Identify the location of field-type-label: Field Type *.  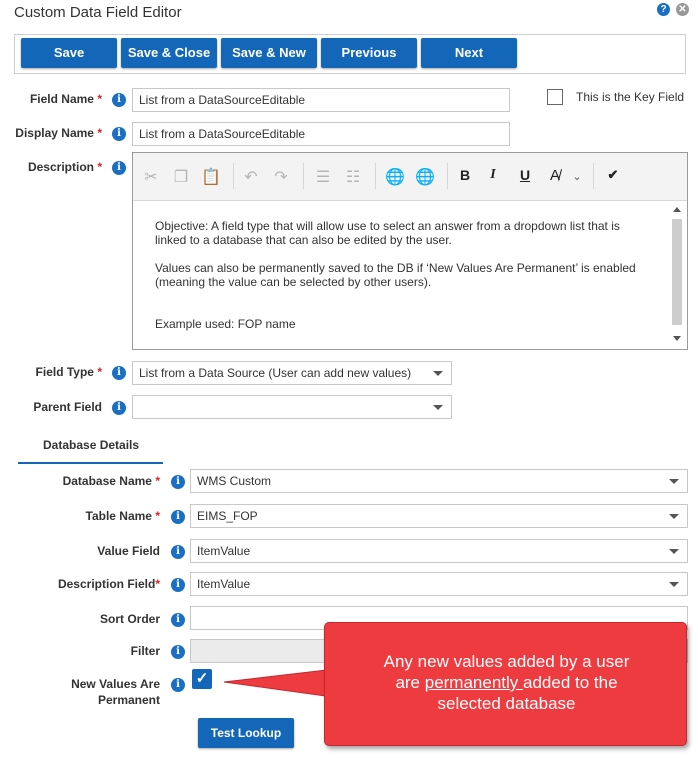
(68, 372).